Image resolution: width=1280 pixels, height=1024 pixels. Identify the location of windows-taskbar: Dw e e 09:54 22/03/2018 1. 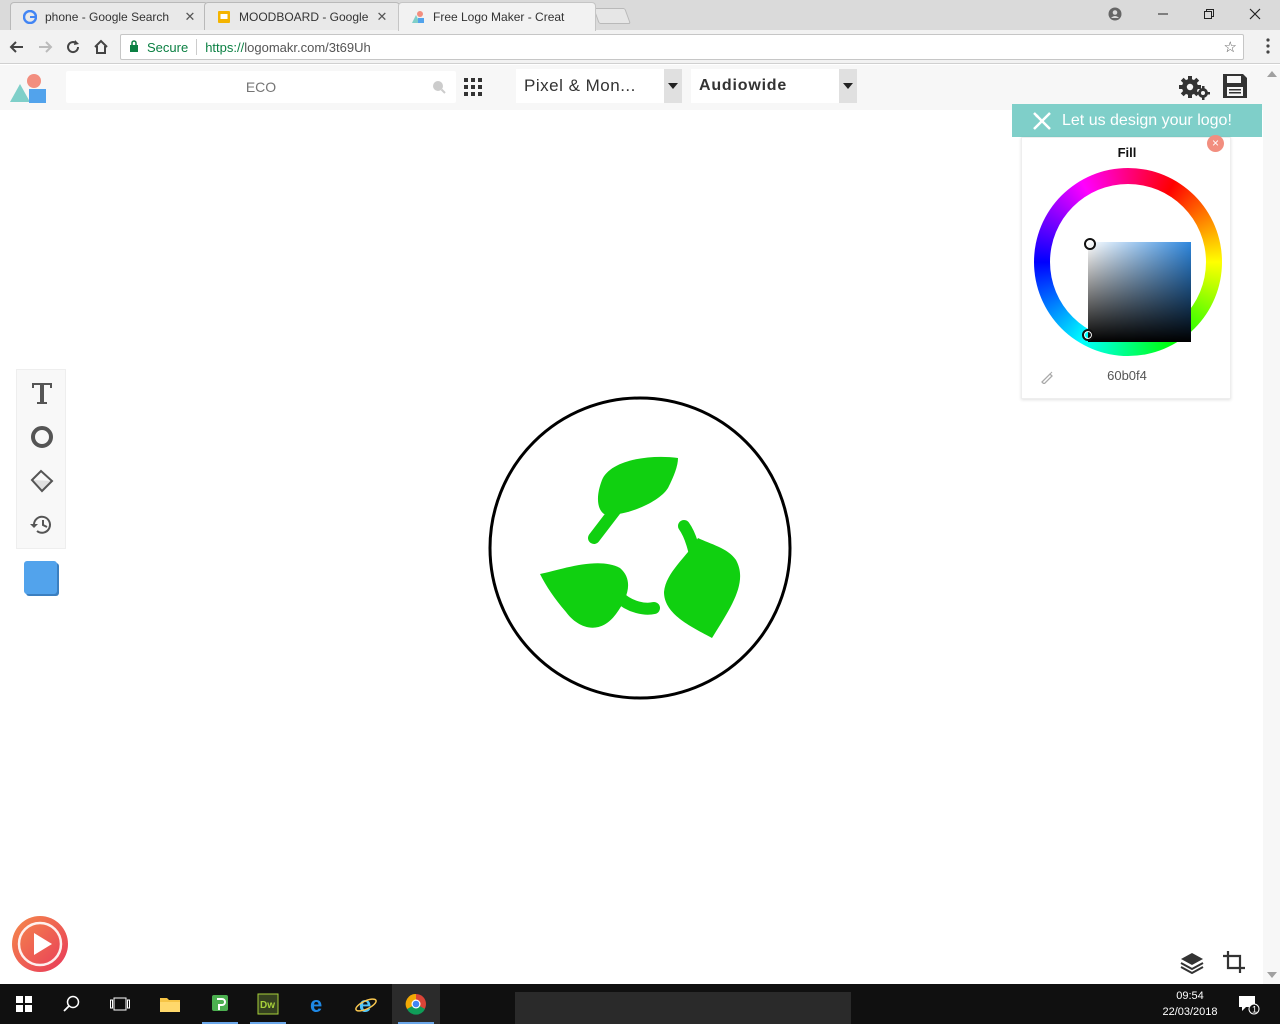
(640, 1004).